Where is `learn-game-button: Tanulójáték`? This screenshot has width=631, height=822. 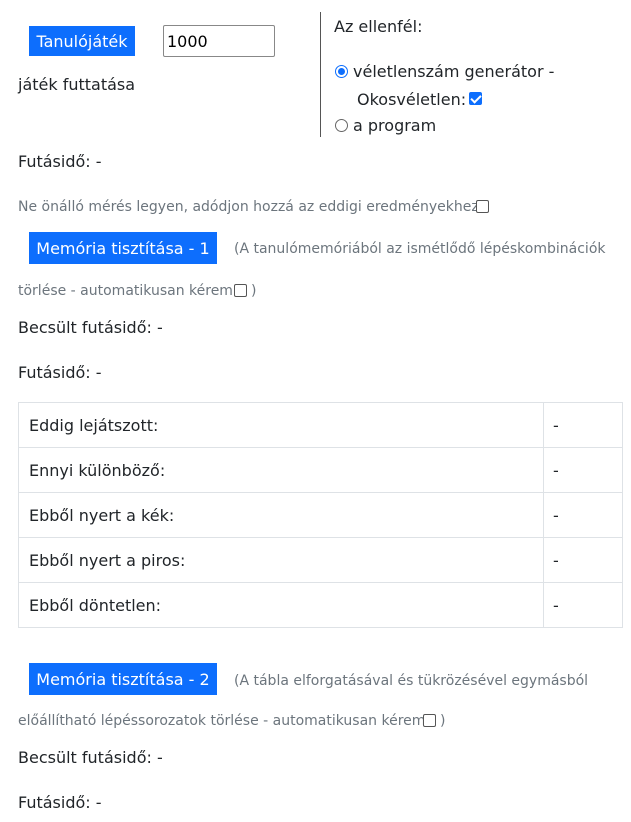 learn-game-button: Tanulójáték is located at coordinates (82, 41).